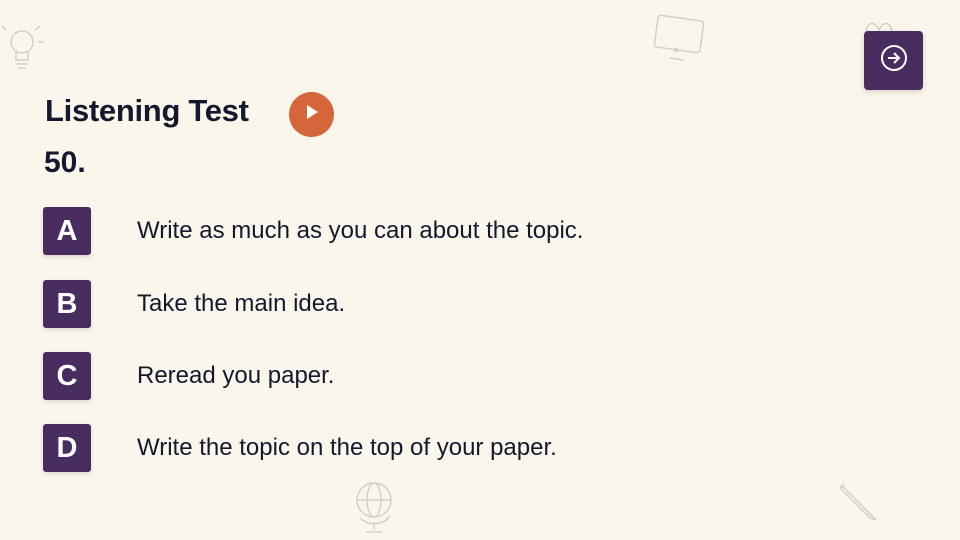 Image resolution: width=960 pixels, height=540 pixels. I want to click on play-button, so click(311, 114).